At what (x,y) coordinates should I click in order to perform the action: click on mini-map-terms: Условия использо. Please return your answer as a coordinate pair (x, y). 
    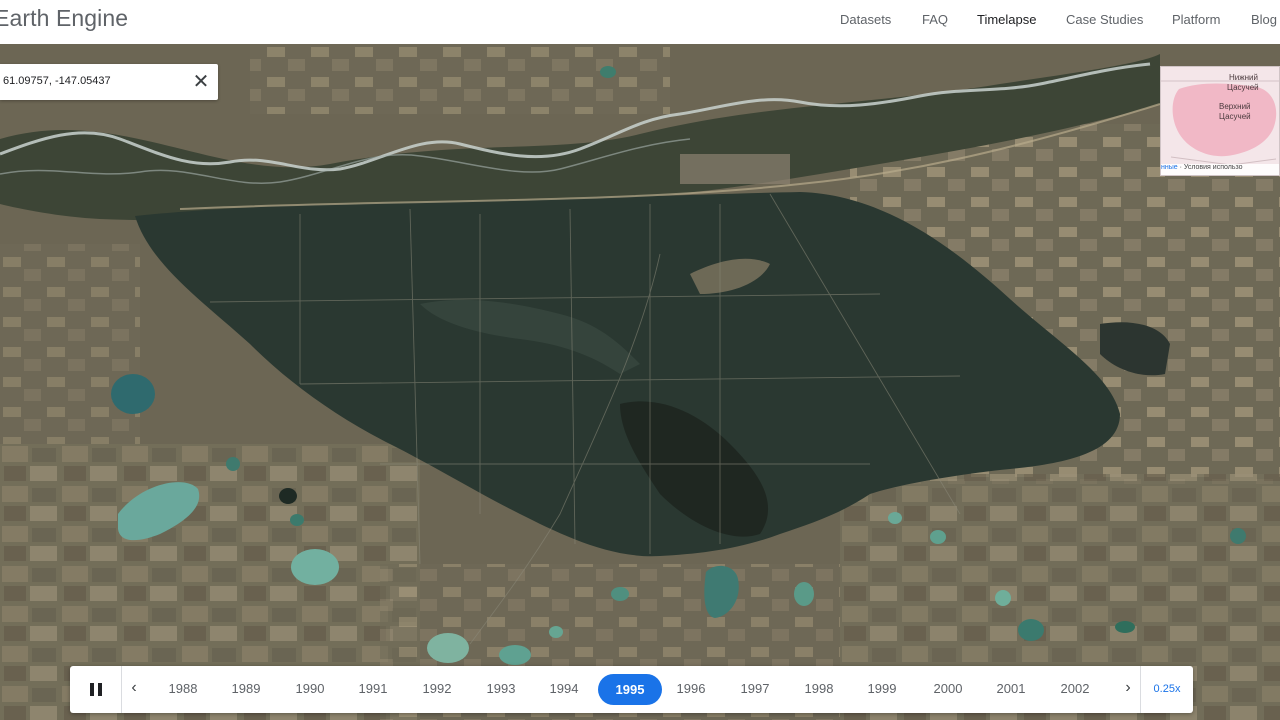
    Looking at the image, I should click on (1213, 167).